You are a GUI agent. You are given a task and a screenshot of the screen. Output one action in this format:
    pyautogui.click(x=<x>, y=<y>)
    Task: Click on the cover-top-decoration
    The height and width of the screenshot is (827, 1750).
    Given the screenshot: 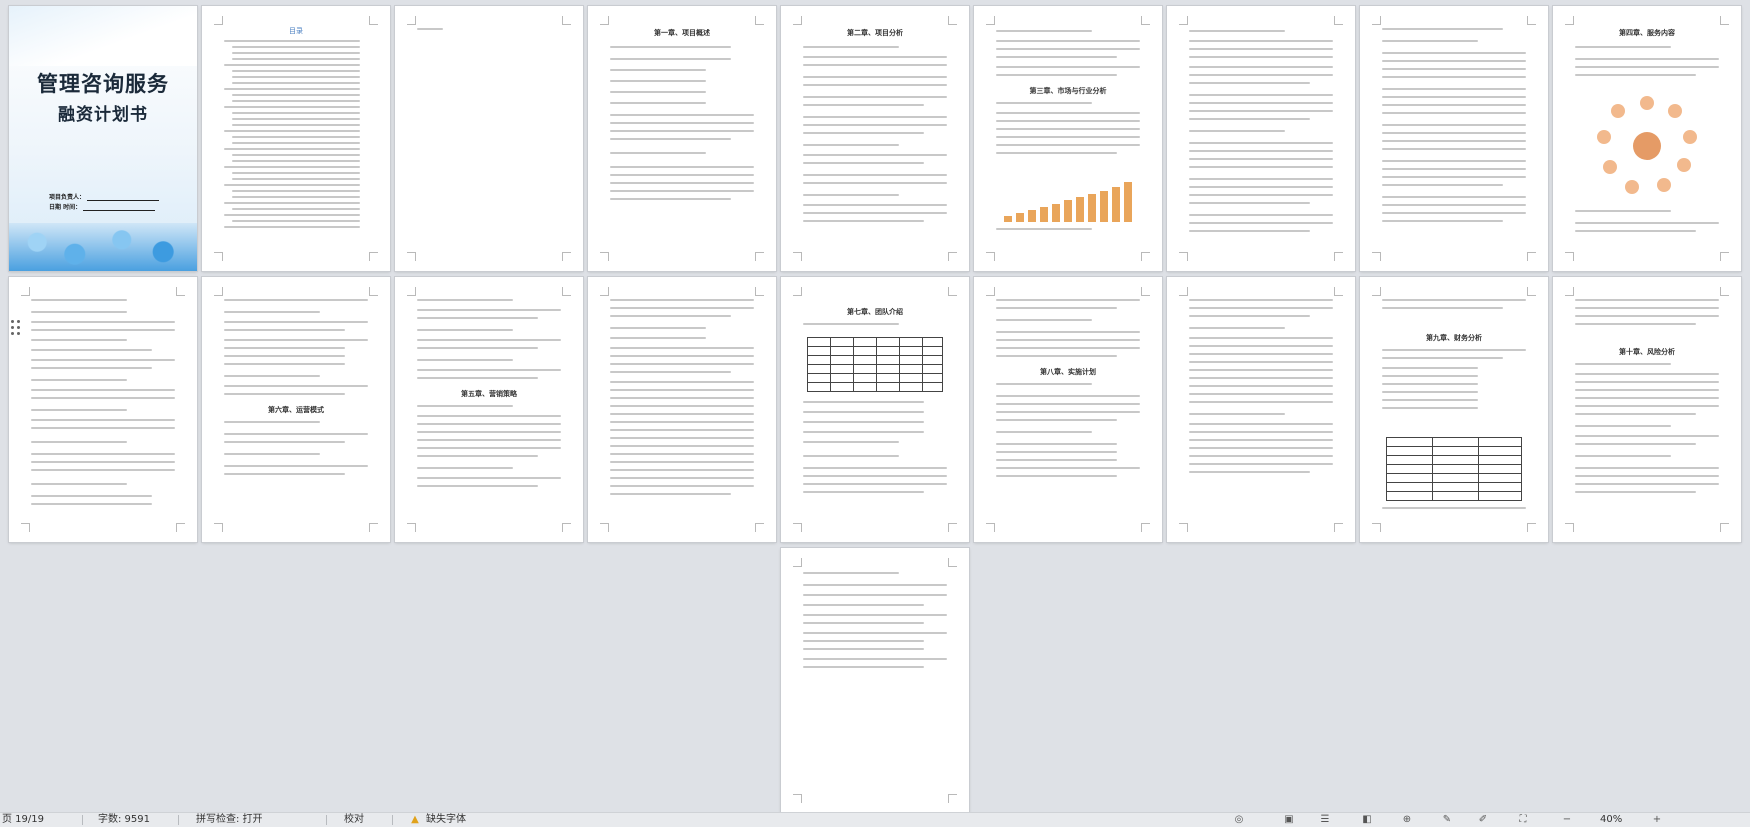 What is the action you would take?
    pyautogui.click(x=103, y=36)
    